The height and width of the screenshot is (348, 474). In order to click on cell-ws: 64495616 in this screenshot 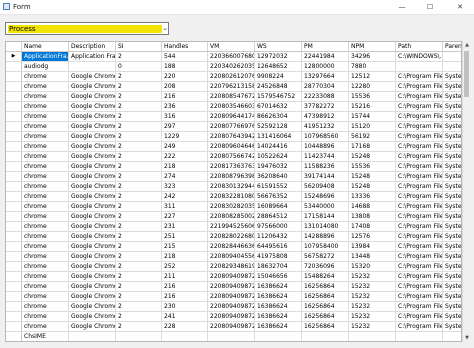, I will do `click(278, 246)`.